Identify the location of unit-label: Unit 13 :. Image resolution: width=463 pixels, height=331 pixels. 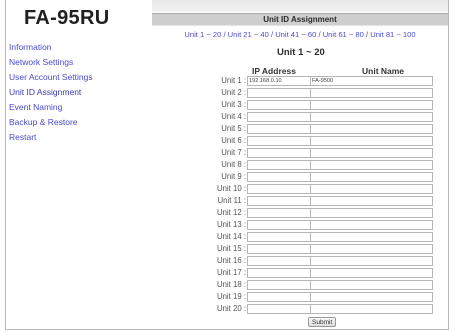
(231, 224).